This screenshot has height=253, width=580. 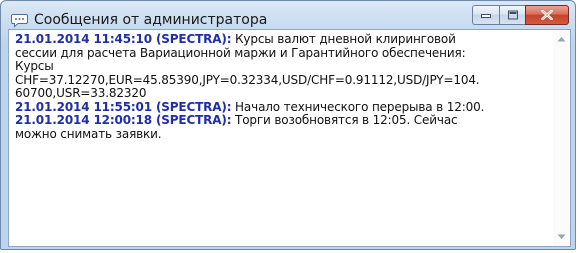 I want to click on minimize-button, so click(x=485, y=15).